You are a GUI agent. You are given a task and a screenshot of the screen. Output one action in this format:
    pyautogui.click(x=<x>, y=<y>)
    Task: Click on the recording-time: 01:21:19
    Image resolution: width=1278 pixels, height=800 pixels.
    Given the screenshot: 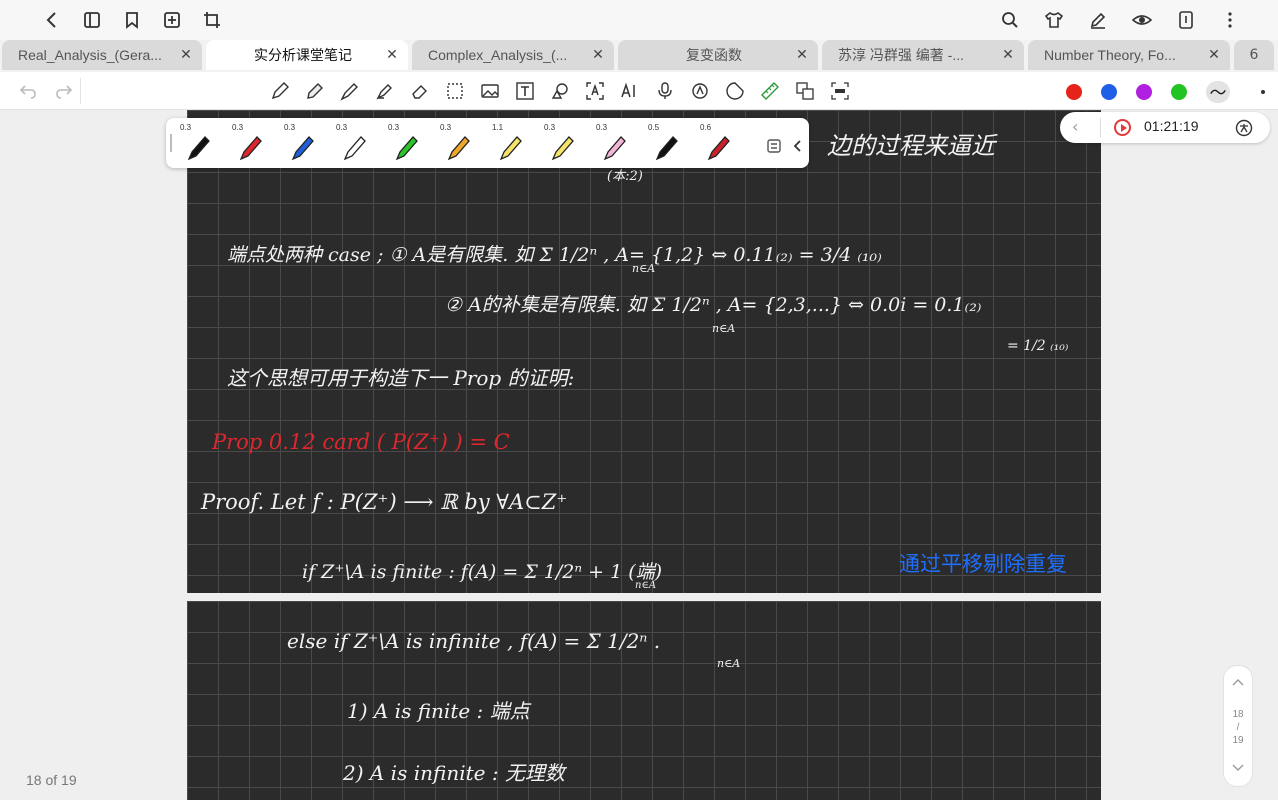 What is the action you would take?
    pyautogui.click(x=1171, y=126)
    